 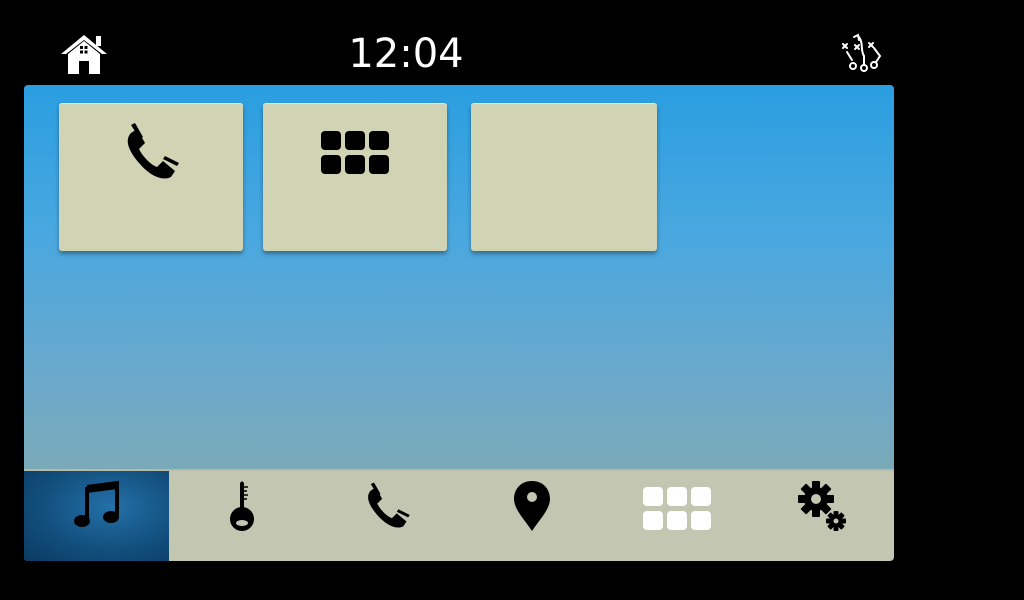 I want to click on home-icon, so click(x=84, y=54).